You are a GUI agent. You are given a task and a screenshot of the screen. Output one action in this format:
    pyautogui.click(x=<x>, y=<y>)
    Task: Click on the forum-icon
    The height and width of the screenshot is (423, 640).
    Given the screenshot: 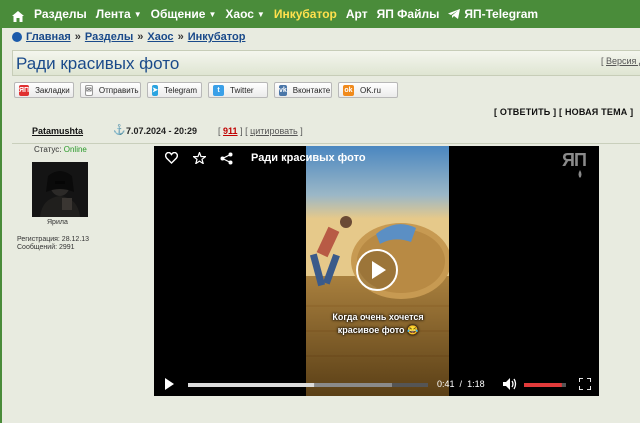 What is the action you would take?
    pyautogui.click(x=17, y=37)
    